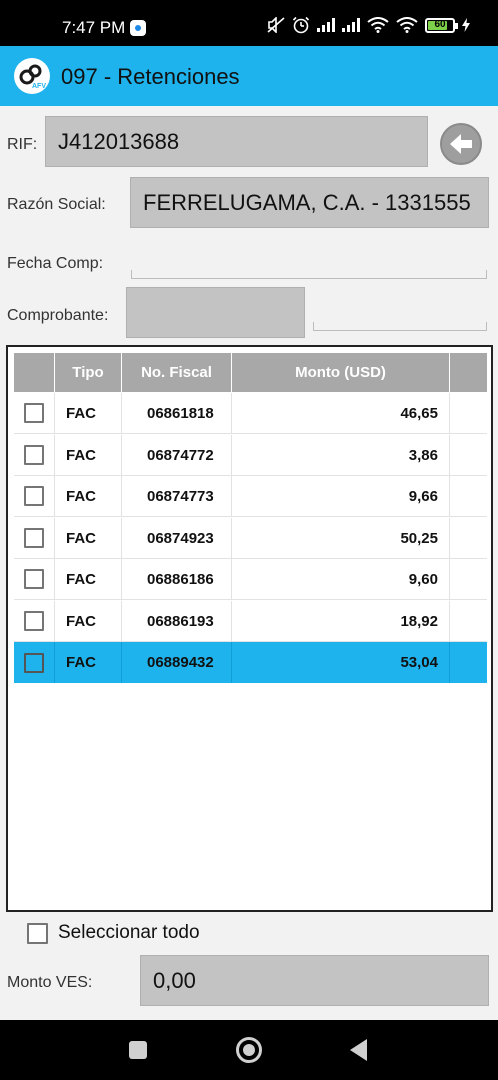 This screenshot has width=498, height=1080. What do you see at coordinates (58, 315) in the screenshot?
I see `comprobante-label: Comprobante:` at bounding box center [58, 315].